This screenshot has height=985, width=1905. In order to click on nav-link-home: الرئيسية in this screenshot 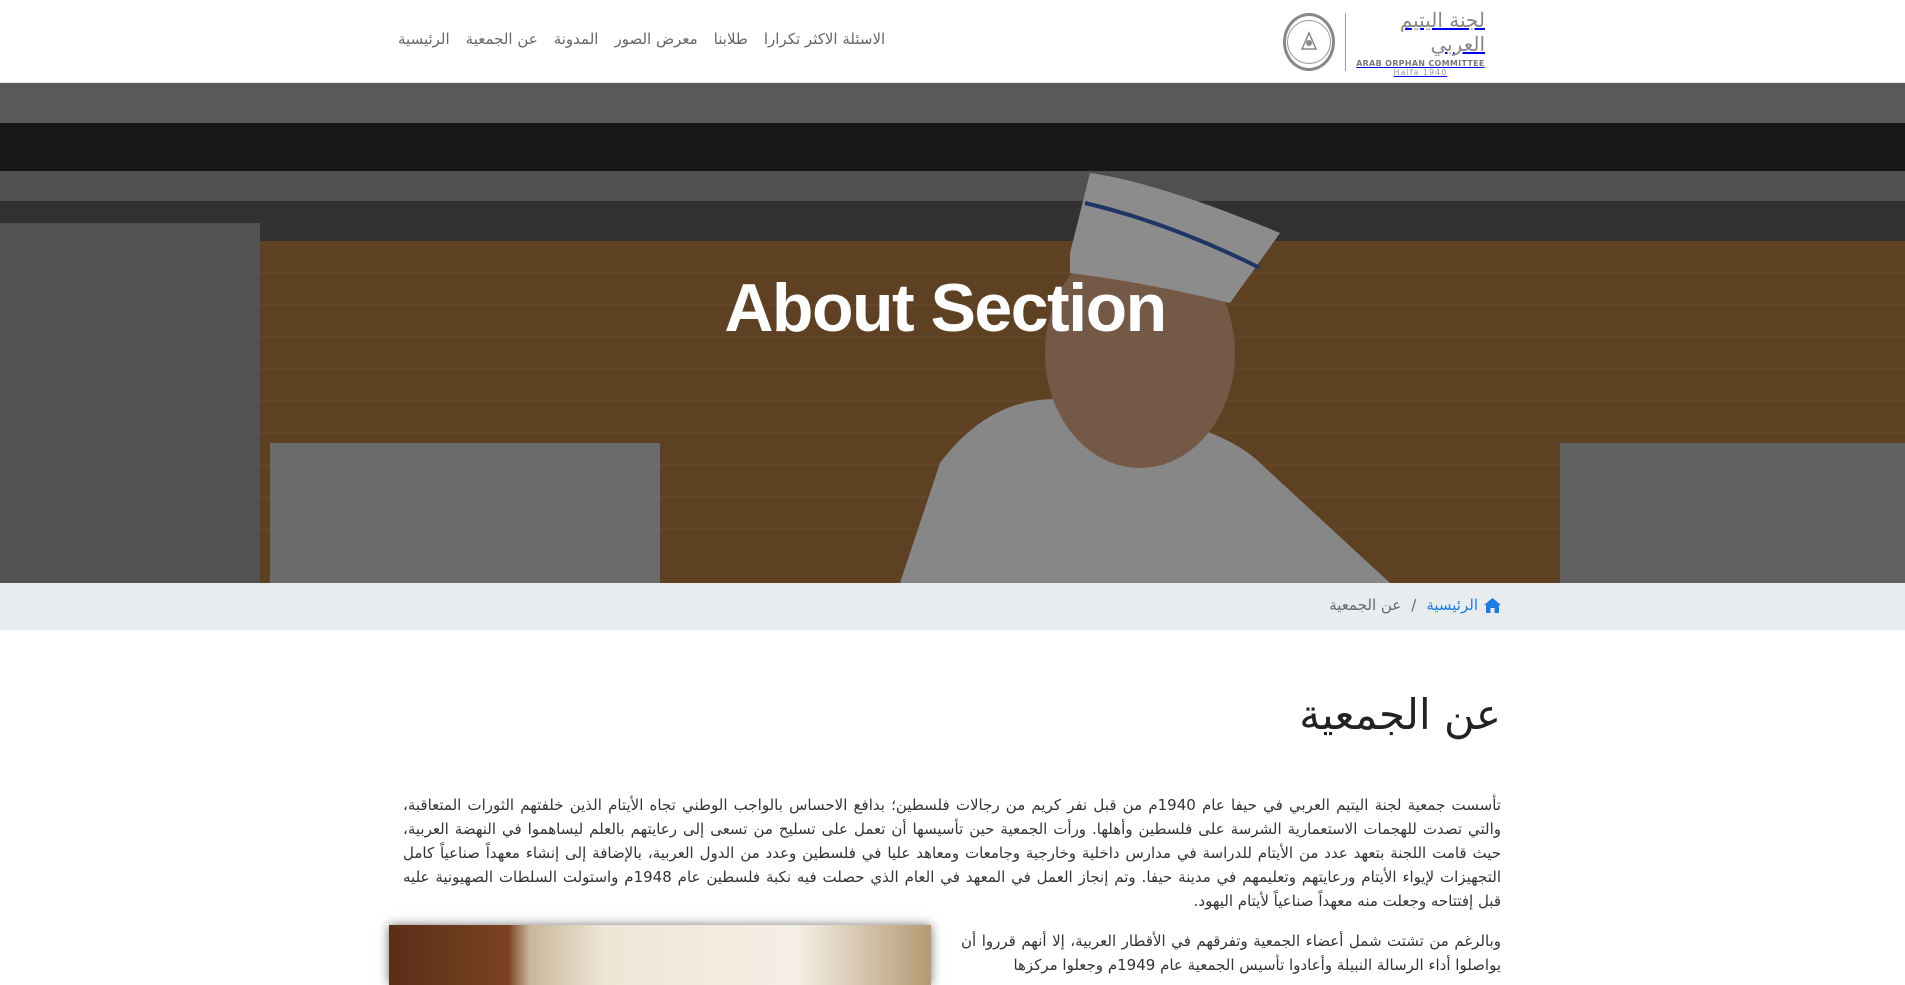, I will do `click(424, 42)`.